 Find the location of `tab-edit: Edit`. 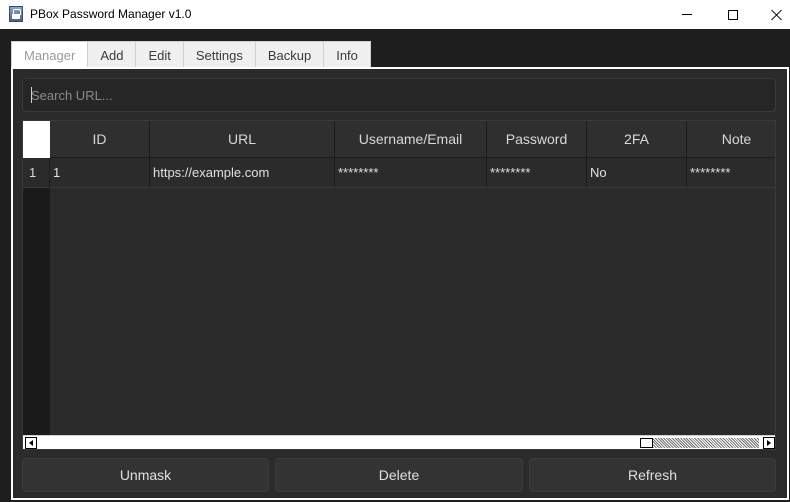

tab-edit: Edit is located at coordinates (159, 54).